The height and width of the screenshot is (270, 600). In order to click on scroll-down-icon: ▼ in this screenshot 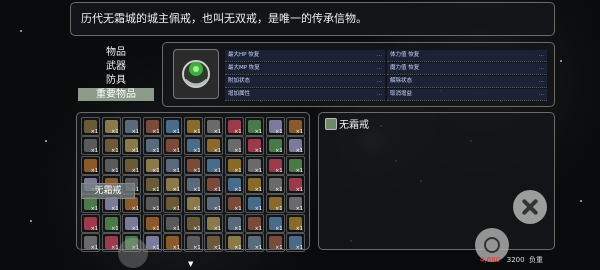, I will do `click(190, 264)`.